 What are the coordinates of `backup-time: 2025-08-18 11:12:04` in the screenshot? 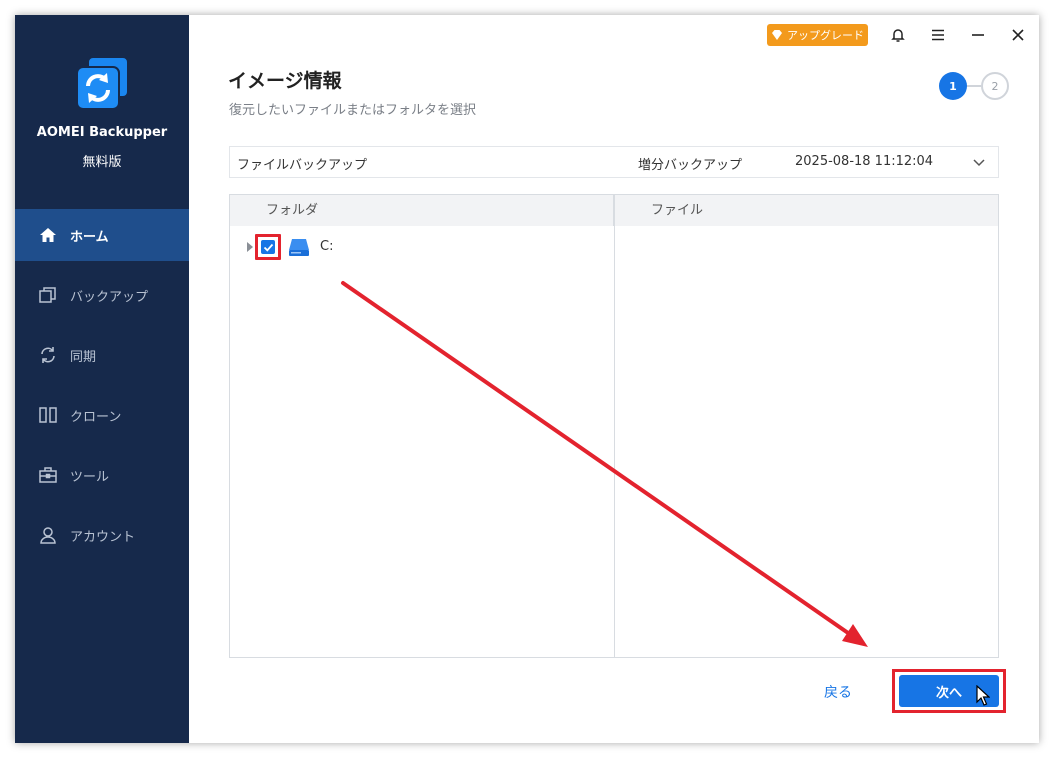 It's located at (864, 161).